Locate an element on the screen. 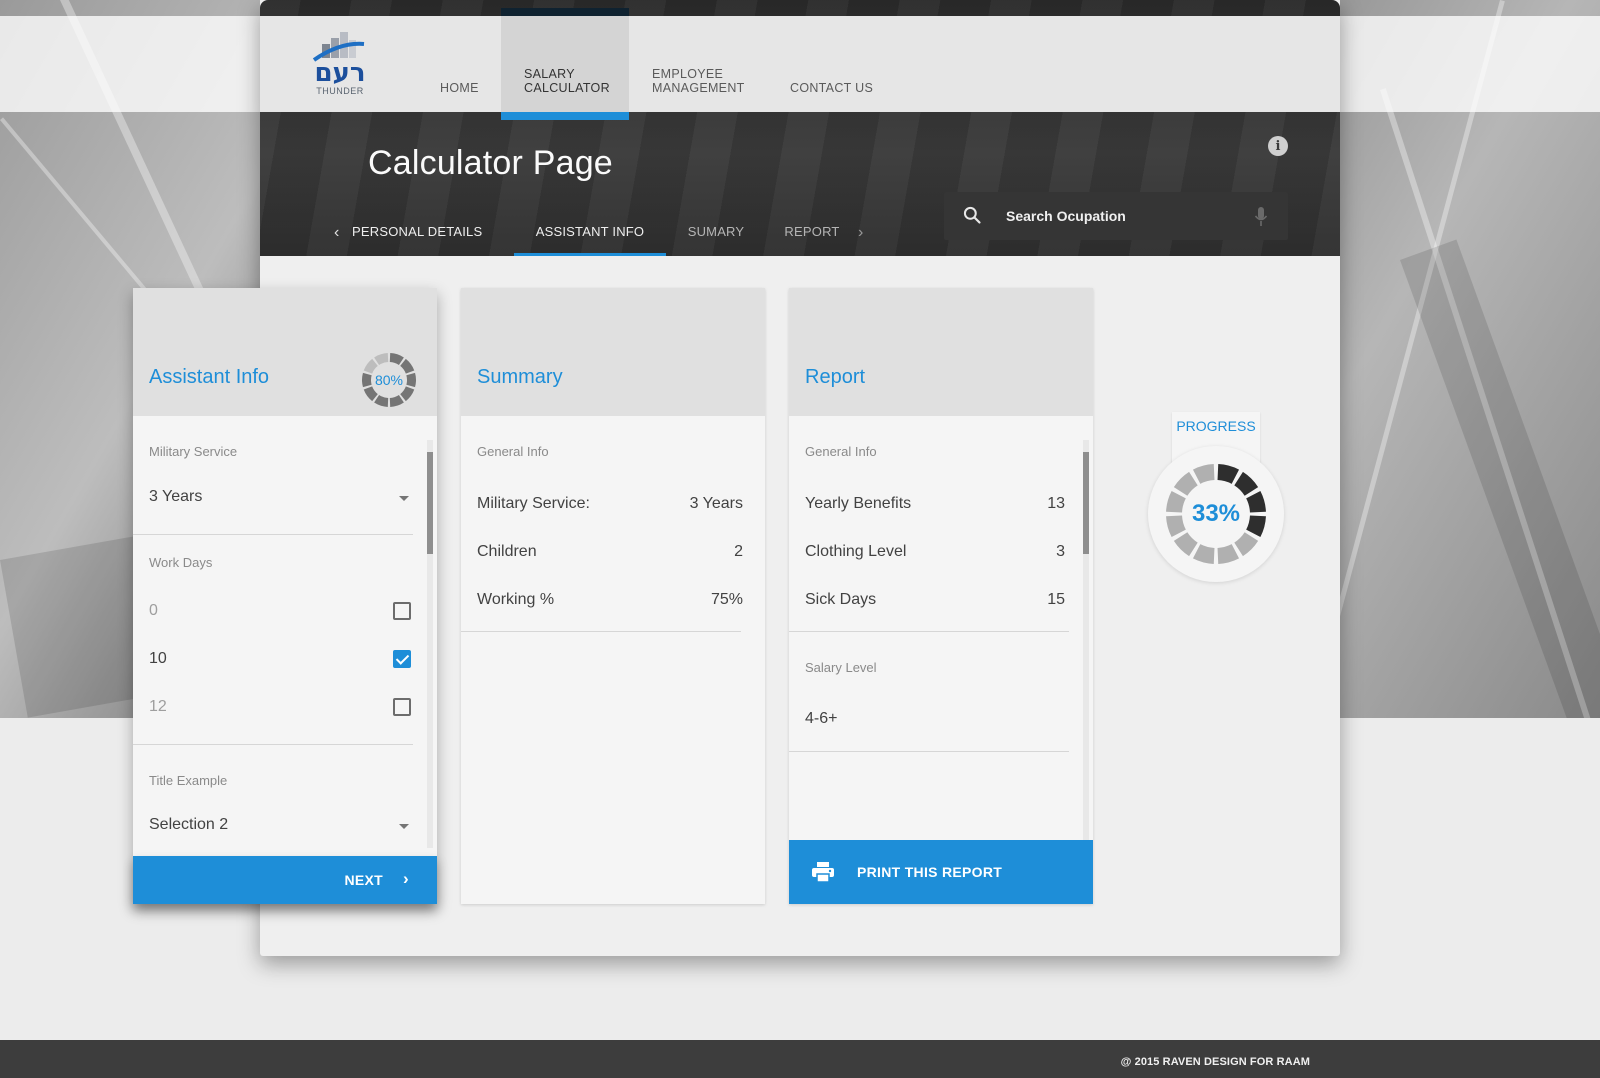 This screenshot has height=1078, width=1600. title-example-select: Selection 2 is located at coordinates (281, 826).